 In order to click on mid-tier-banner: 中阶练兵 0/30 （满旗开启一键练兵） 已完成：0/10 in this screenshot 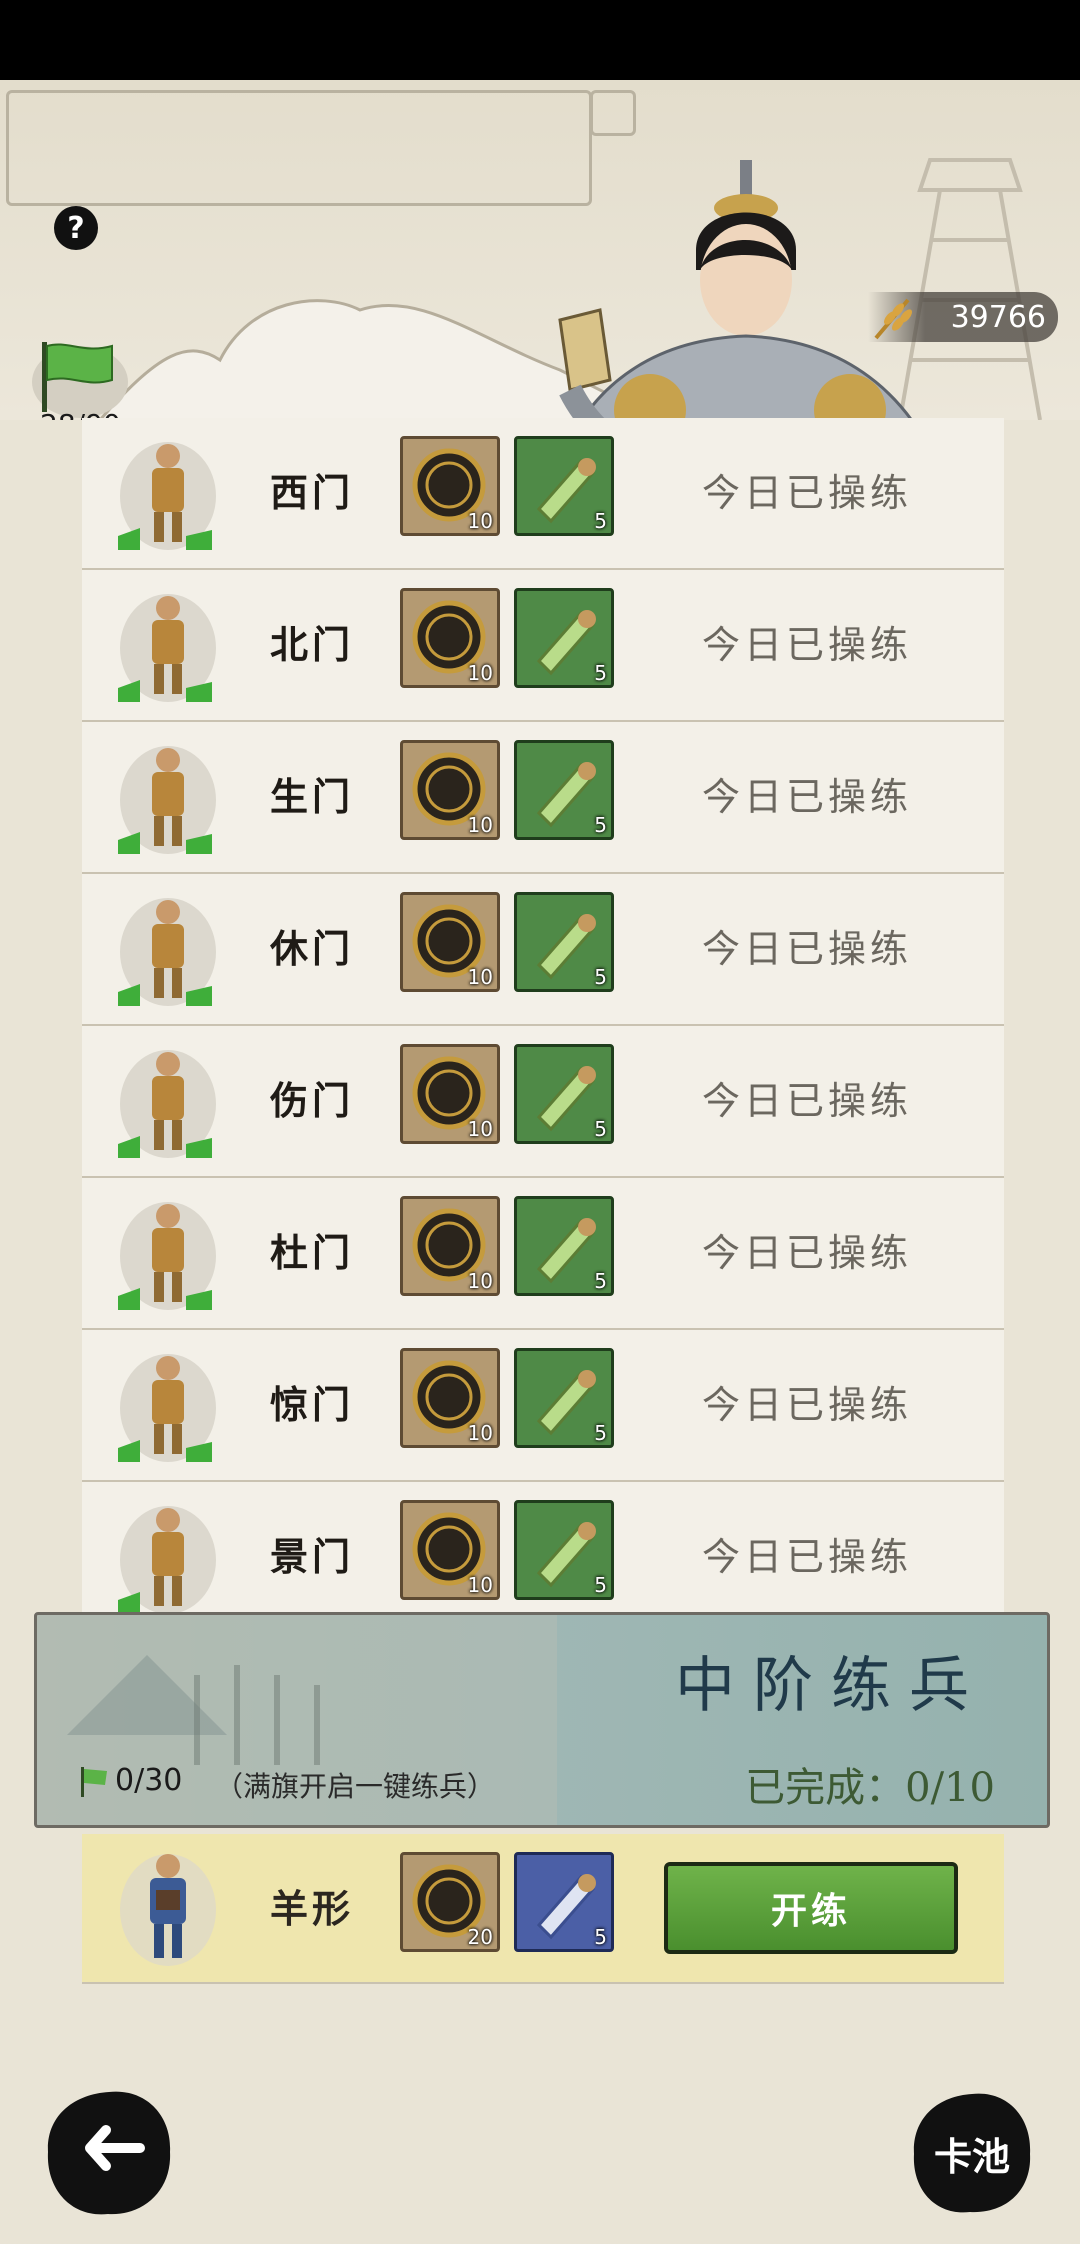, I will do `click(542, 1720)`.